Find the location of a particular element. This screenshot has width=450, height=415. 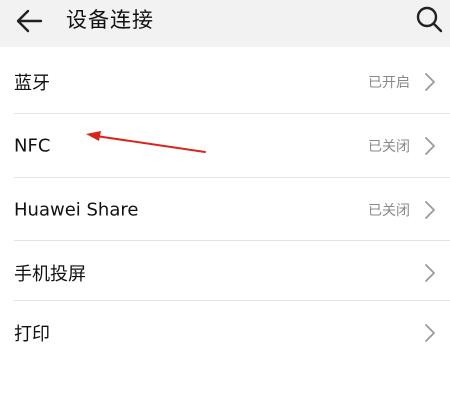

search-button is located at coordinates (429, 19).